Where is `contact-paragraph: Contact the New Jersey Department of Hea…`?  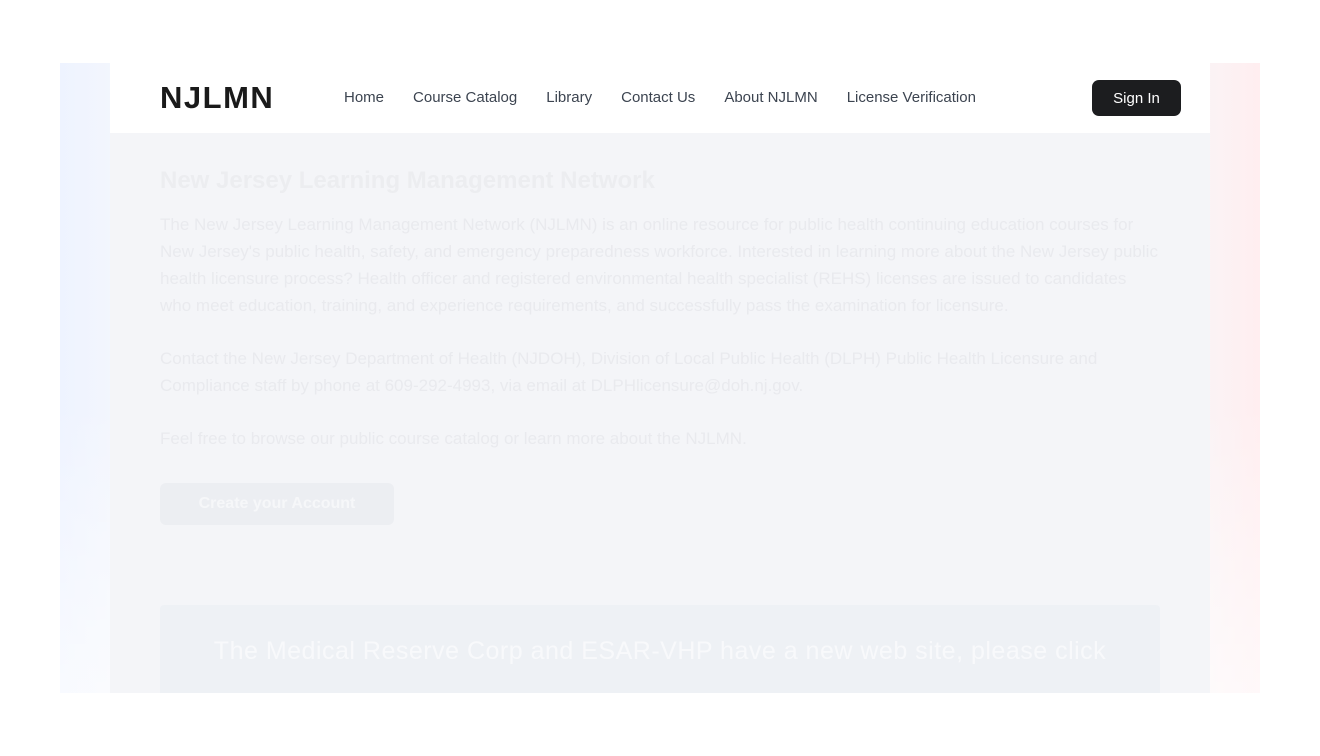 contact-paragraph: Contact the New Jersey Department of Hea… is located at coordinates (629, 372).